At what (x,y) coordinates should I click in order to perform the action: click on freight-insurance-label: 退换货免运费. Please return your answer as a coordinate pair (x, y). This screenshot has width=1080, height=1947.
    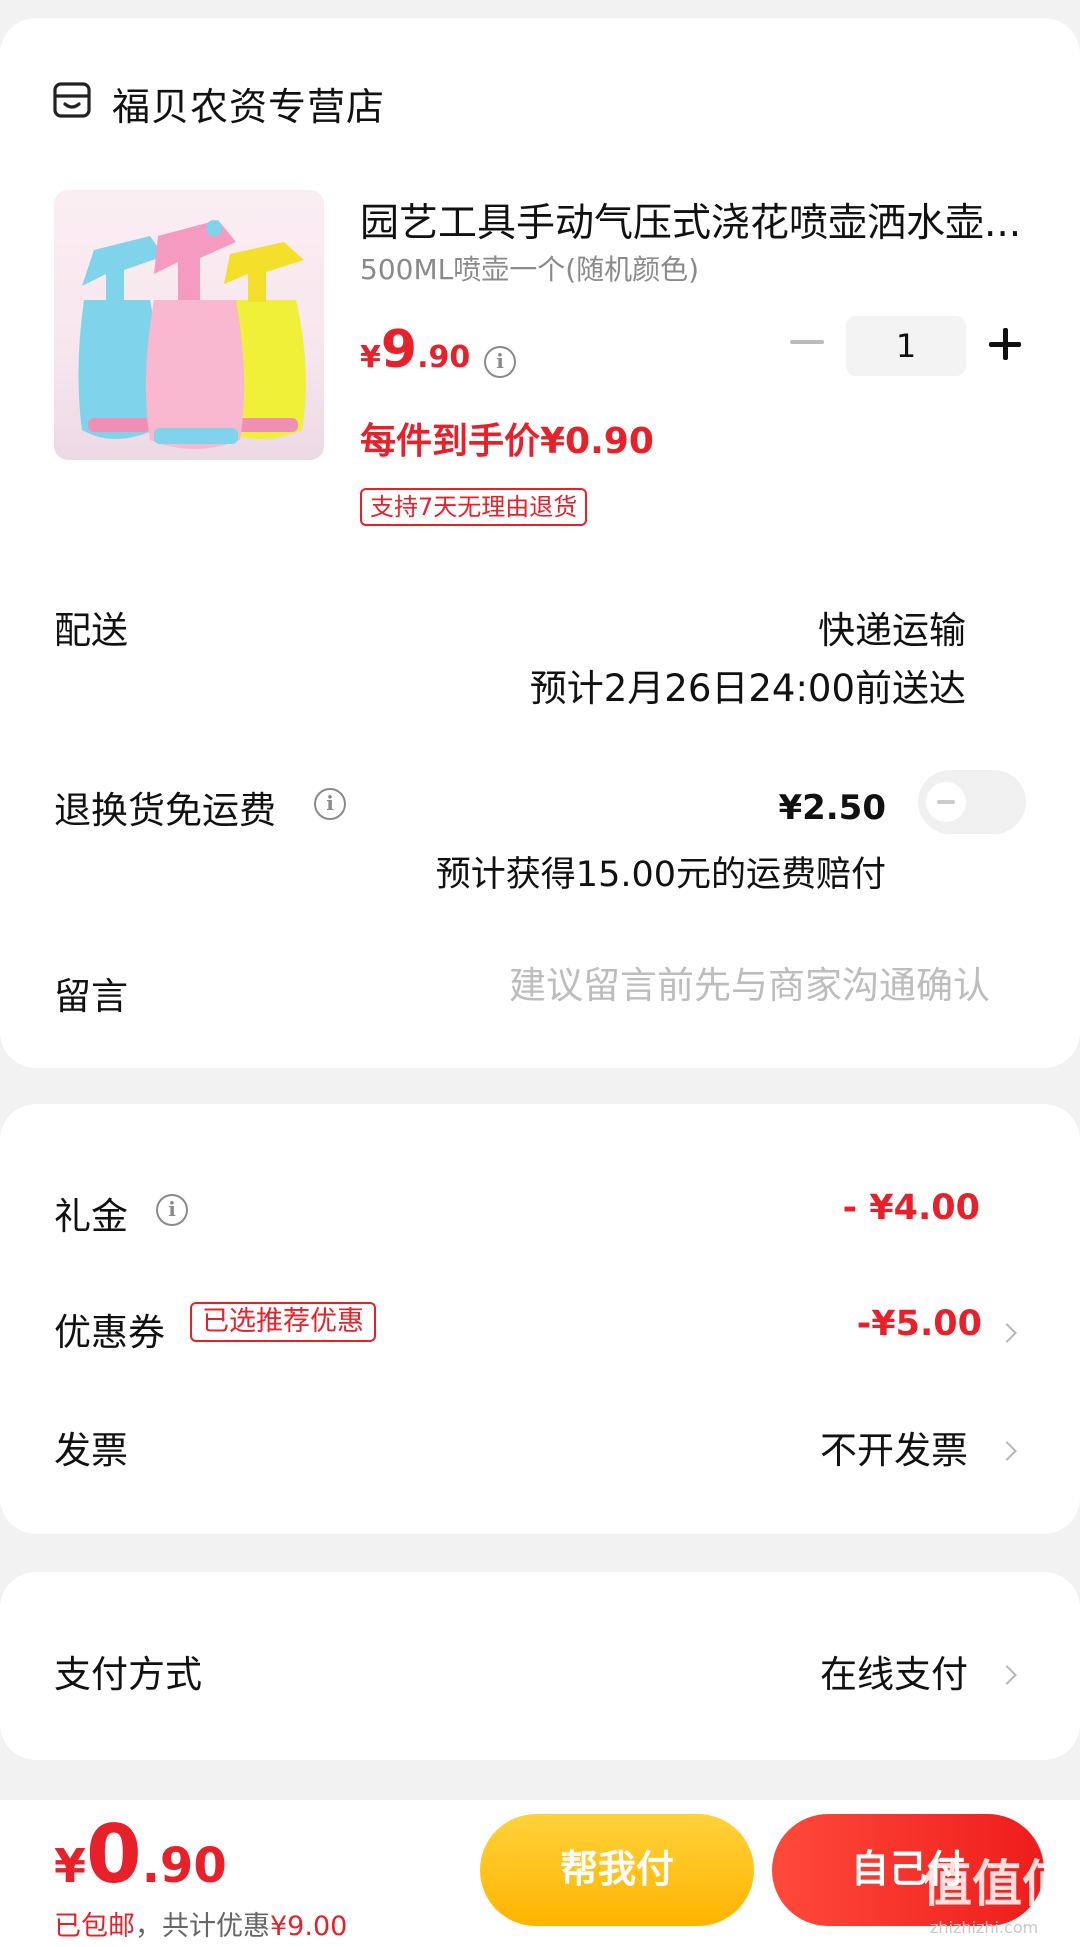
    Looking at the image, I should click on (165, 810).